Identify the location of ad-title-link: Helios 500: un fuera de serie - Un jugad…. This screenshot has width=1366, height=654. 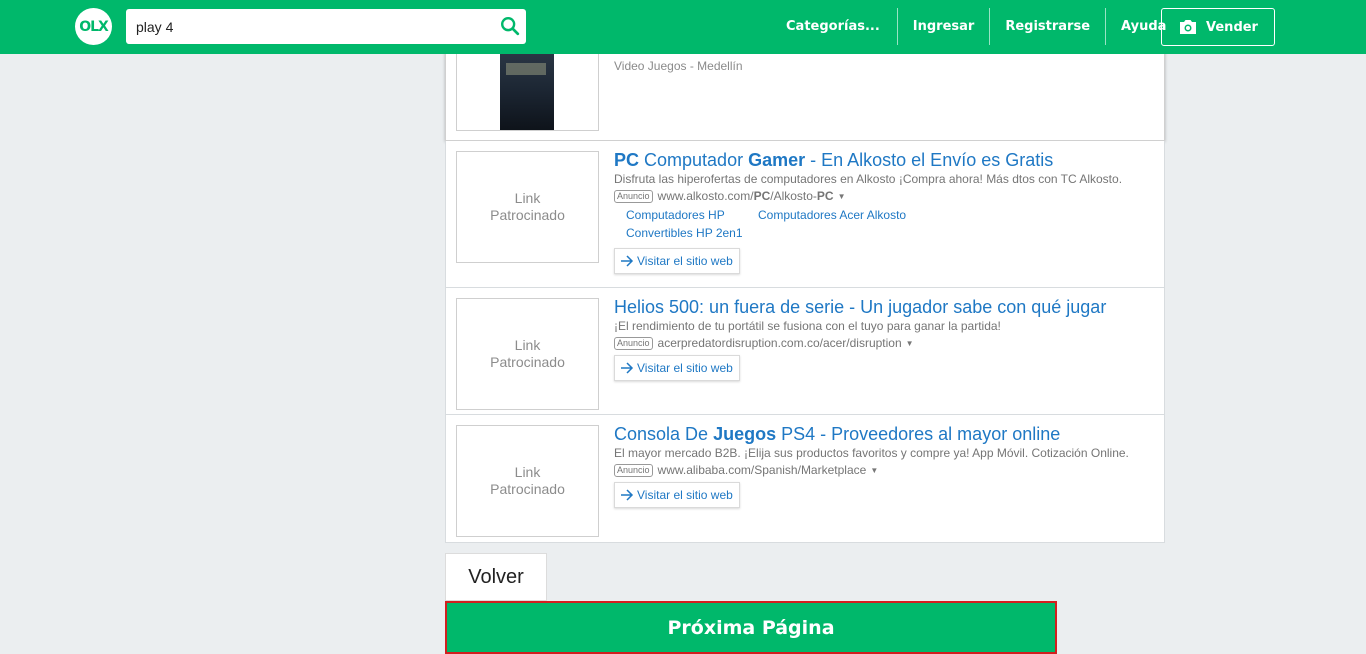
(860, 307).